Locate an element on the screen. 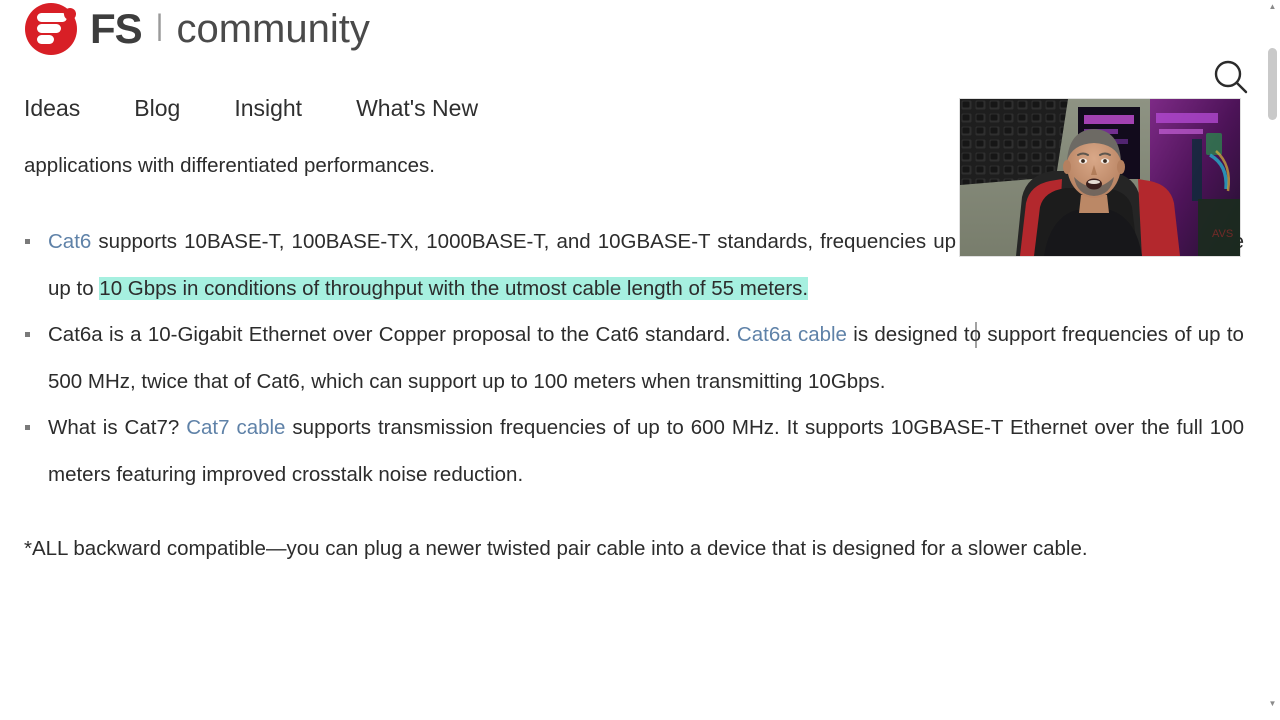 The image size is (1280, 720). fs-circle-logo-icon is located at coordinates (51, 29).